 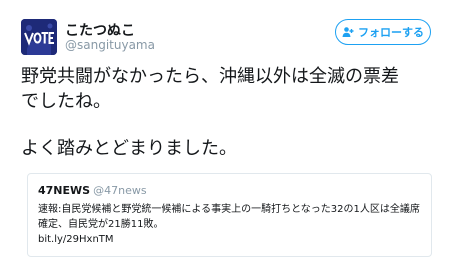 I want to click on quoted-tweet-display-name: 47NEWS, so click(x=64, y=190).